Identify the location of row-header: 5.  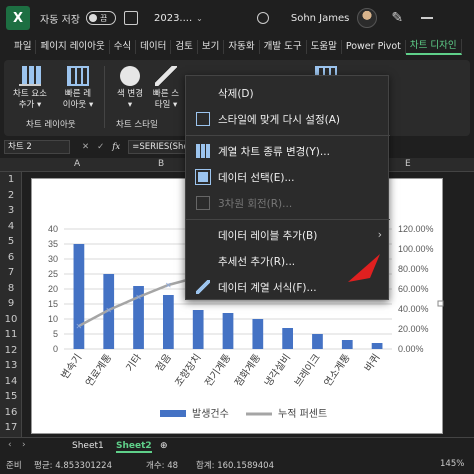
(11, 241).